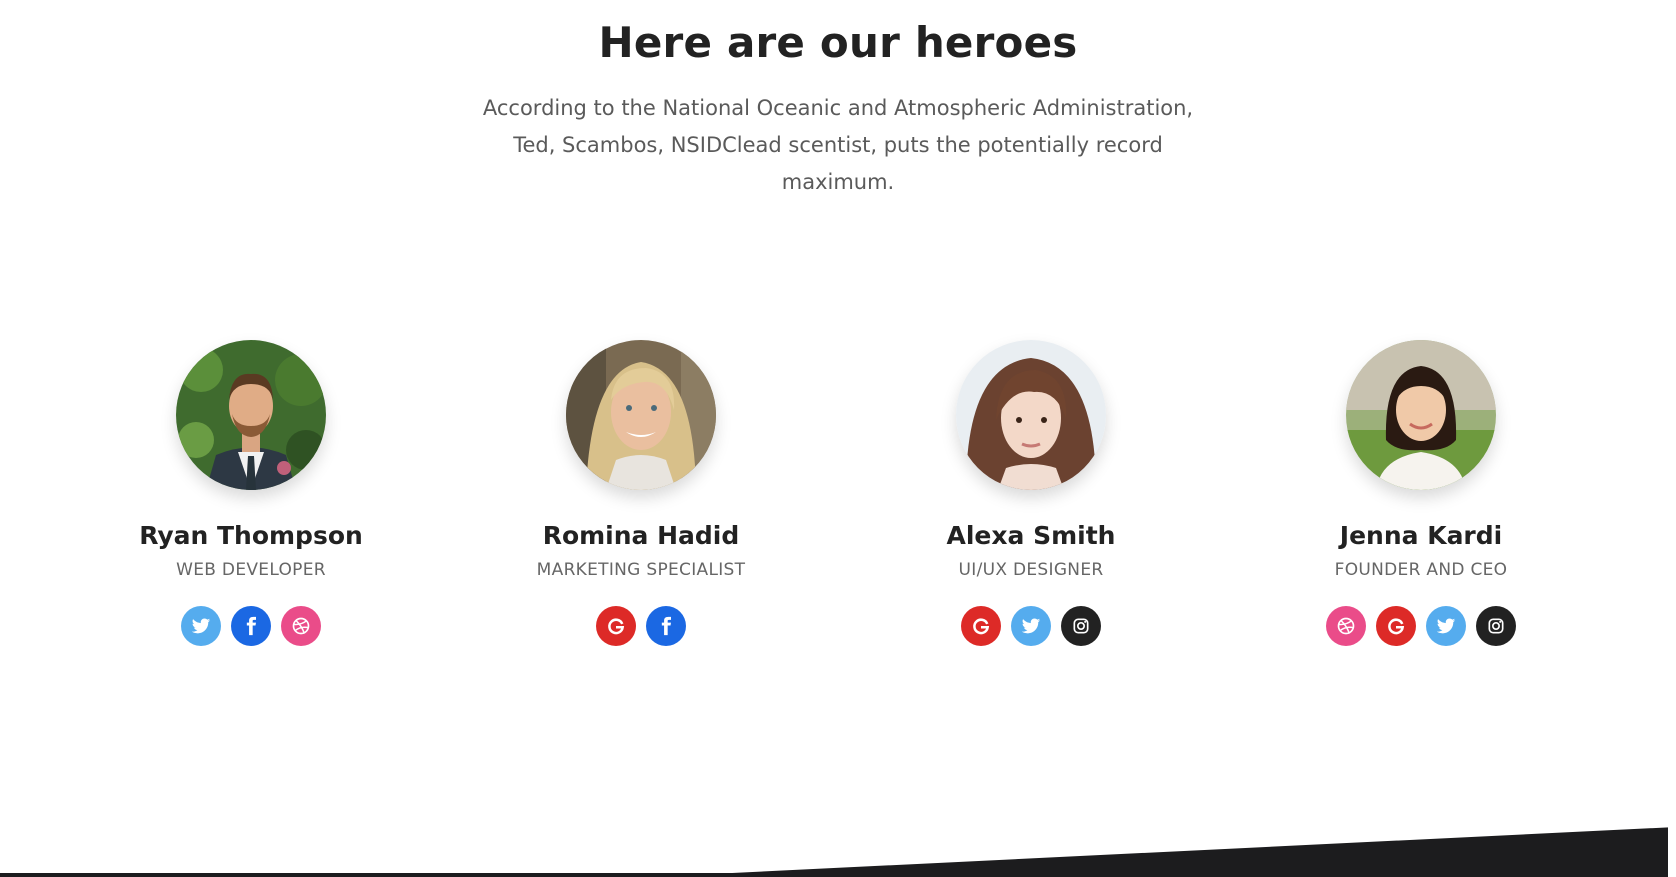 Image resolution: width=1676 pixels, height=877 pixels. What do you see at coordinates (1421, 493) in the screenshot?
I see `team-member-card: Jenna Kardi FOUNDER AND CEO` at bounding box center [1421, 493].